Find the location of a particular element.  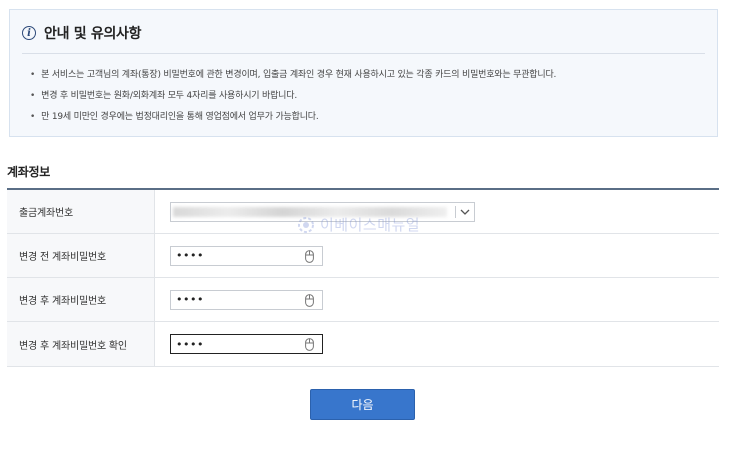

confirm-pw-label: 변경 후 계좌비밀번호 확인 is located at coordinates (81, 344).